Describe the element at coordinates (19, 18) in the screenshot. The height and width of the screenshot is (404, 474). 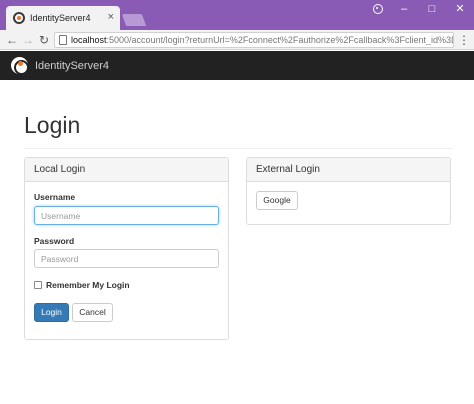
I see `identityserver-favicon-icon` at that location.